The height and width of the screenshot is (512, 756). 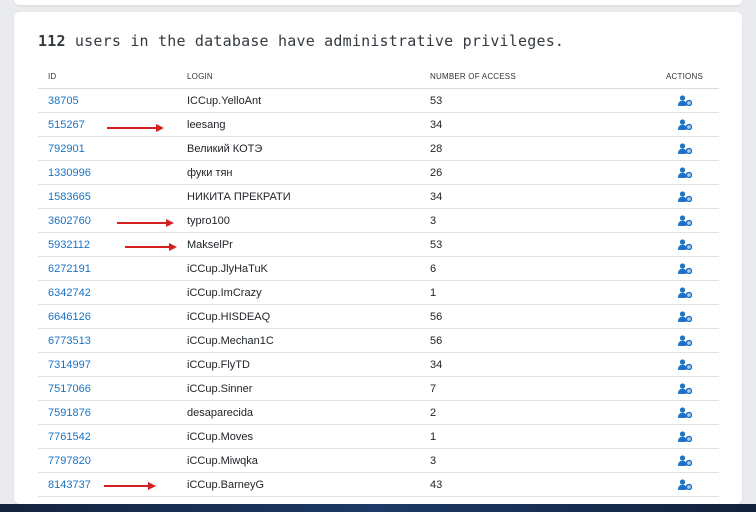 I want to click on access-count: 6, so click(x=535, y=268).